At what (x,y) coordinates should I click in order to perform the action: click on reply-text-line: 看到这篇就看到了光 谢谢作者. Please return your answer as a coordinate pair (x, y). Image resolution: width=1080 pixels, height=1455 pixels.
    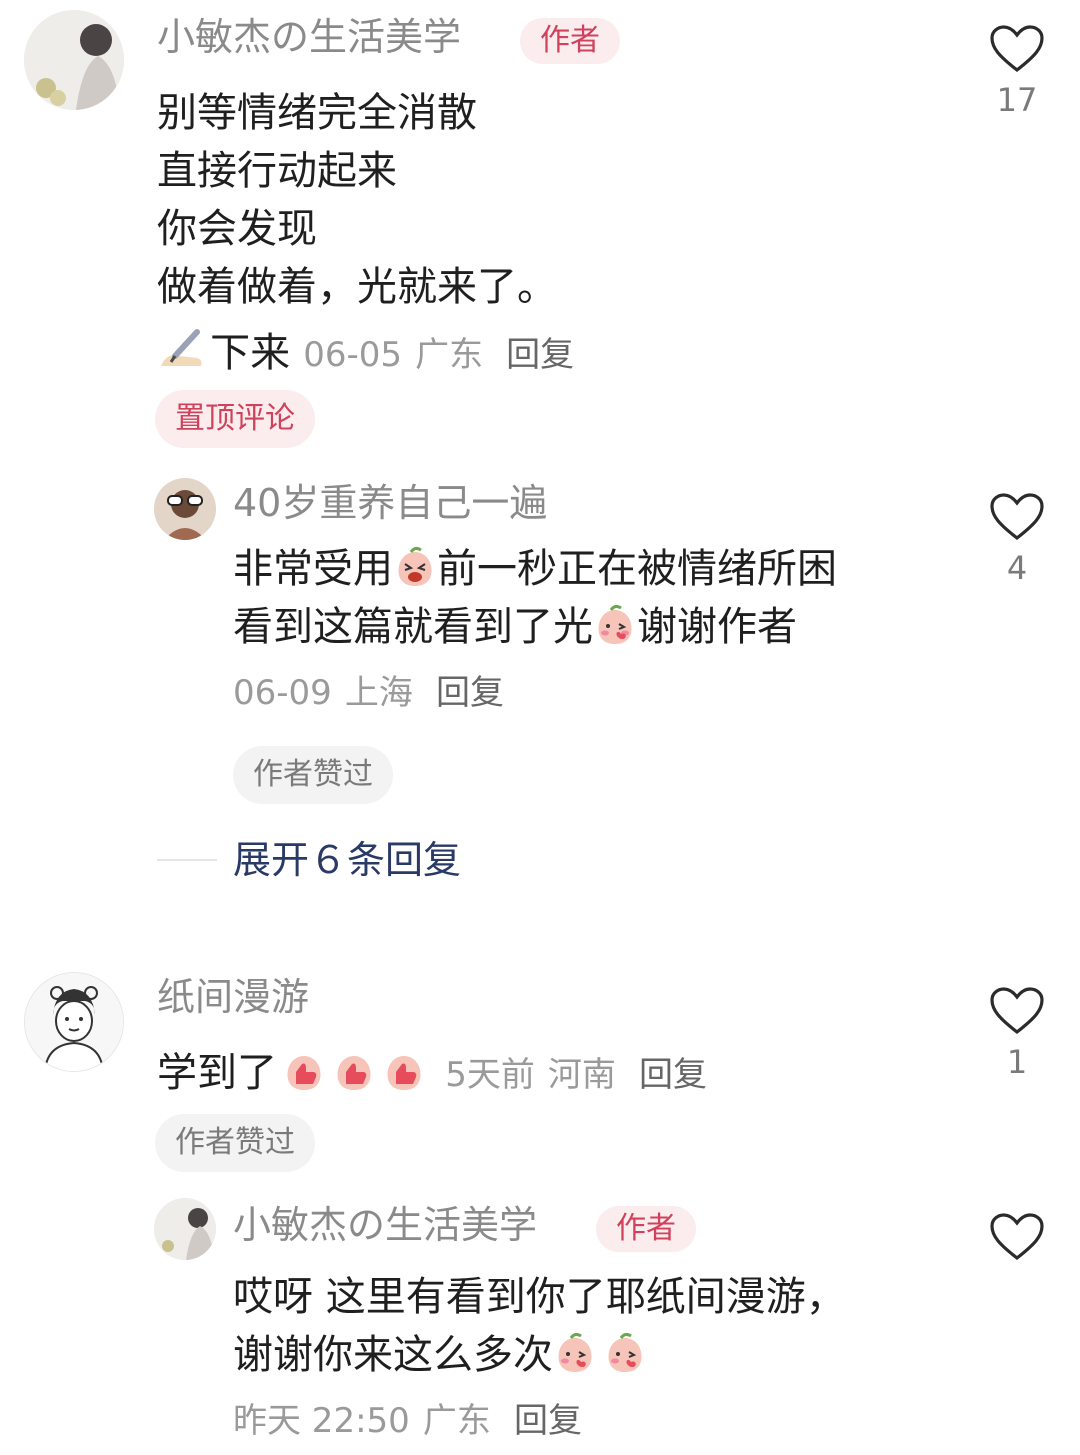
    Looking at the image, I should click on (515, 627).